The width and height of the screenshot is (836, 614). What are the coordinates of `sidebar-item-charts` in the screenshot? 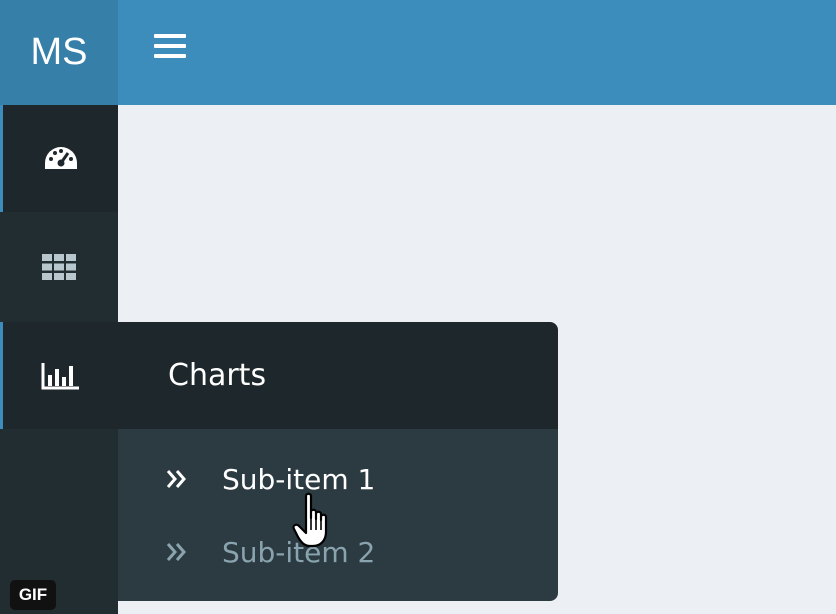 It's located at (59, 375).